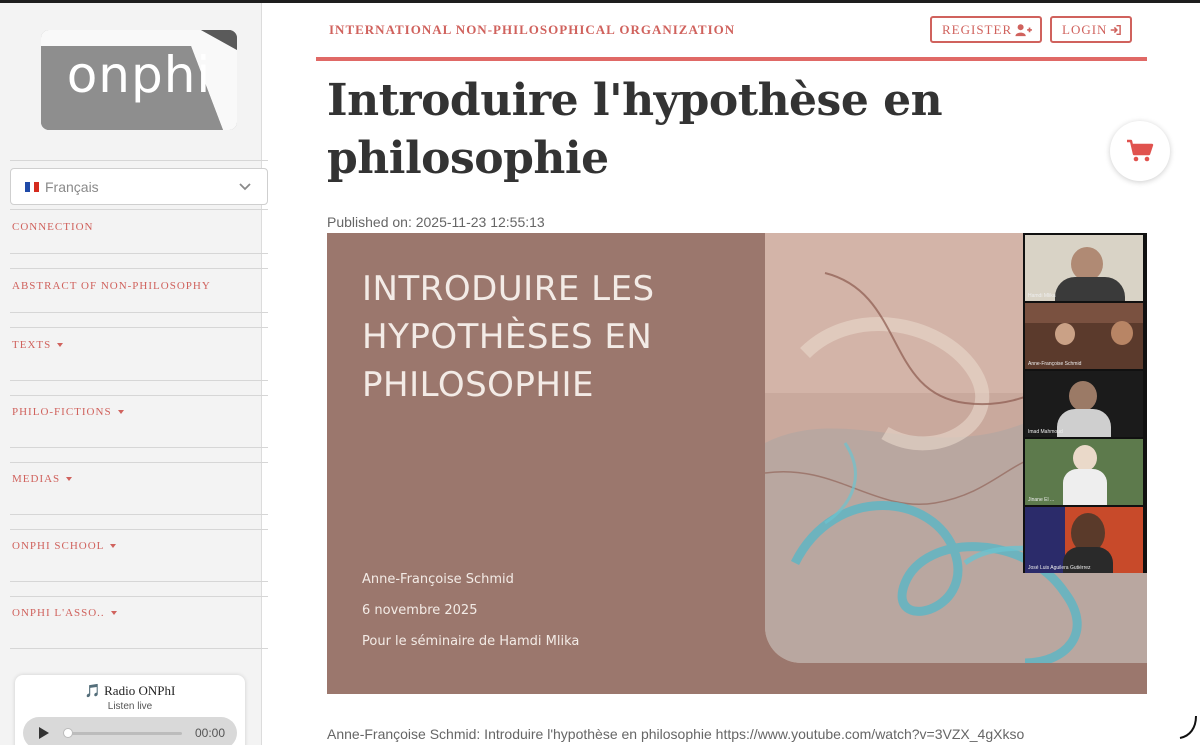  I want to click on slide-context: Pour le séminaire de Hamdi Mlika, so click(471, 641).